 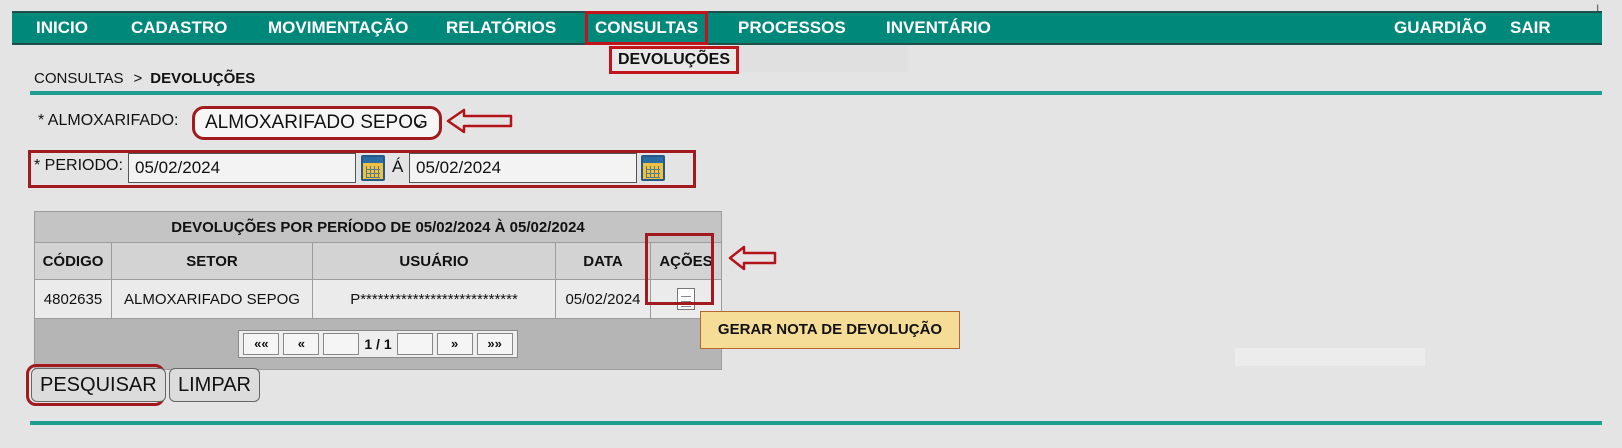 I want to click on breadcrumb-parent: CONSULTAS, so click(x=78, y=78).